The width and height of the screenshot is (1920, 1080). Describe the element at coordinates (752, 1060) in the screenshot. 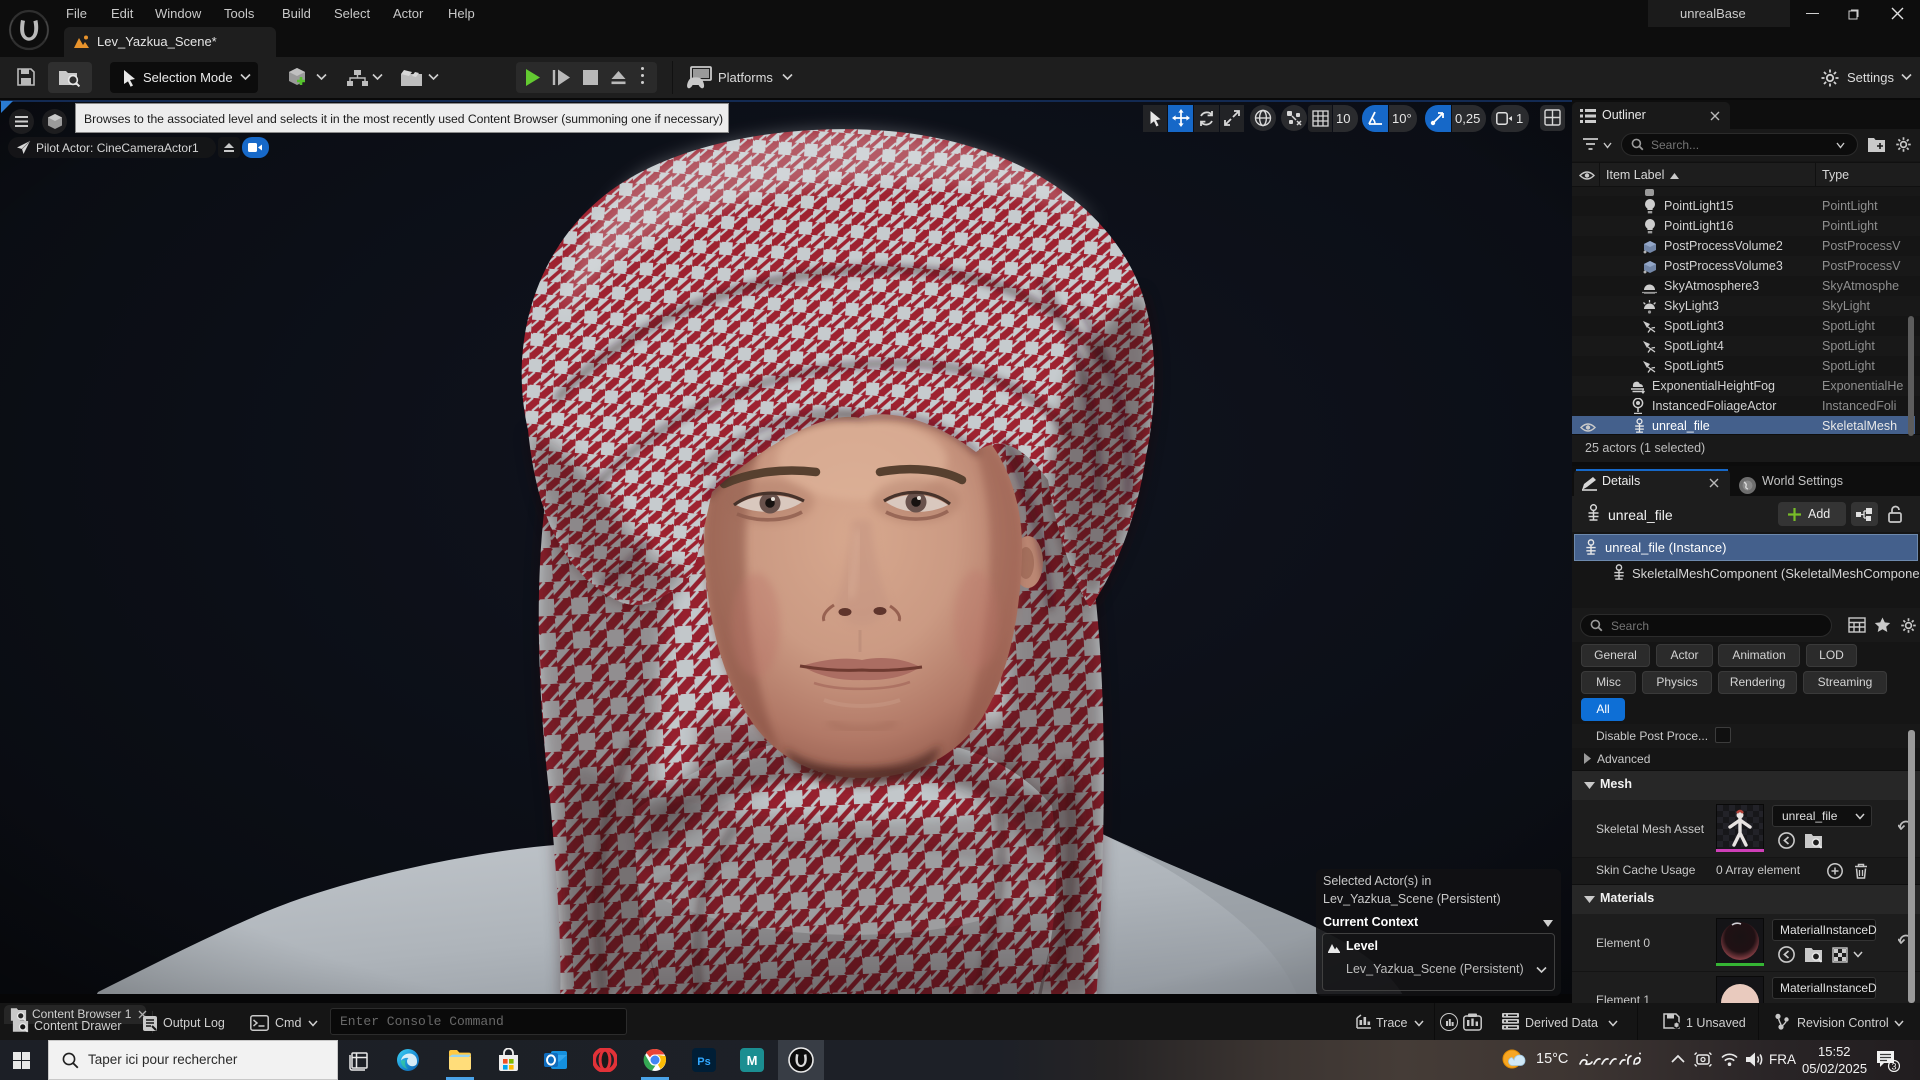

I see `svg-text: M` at that location.